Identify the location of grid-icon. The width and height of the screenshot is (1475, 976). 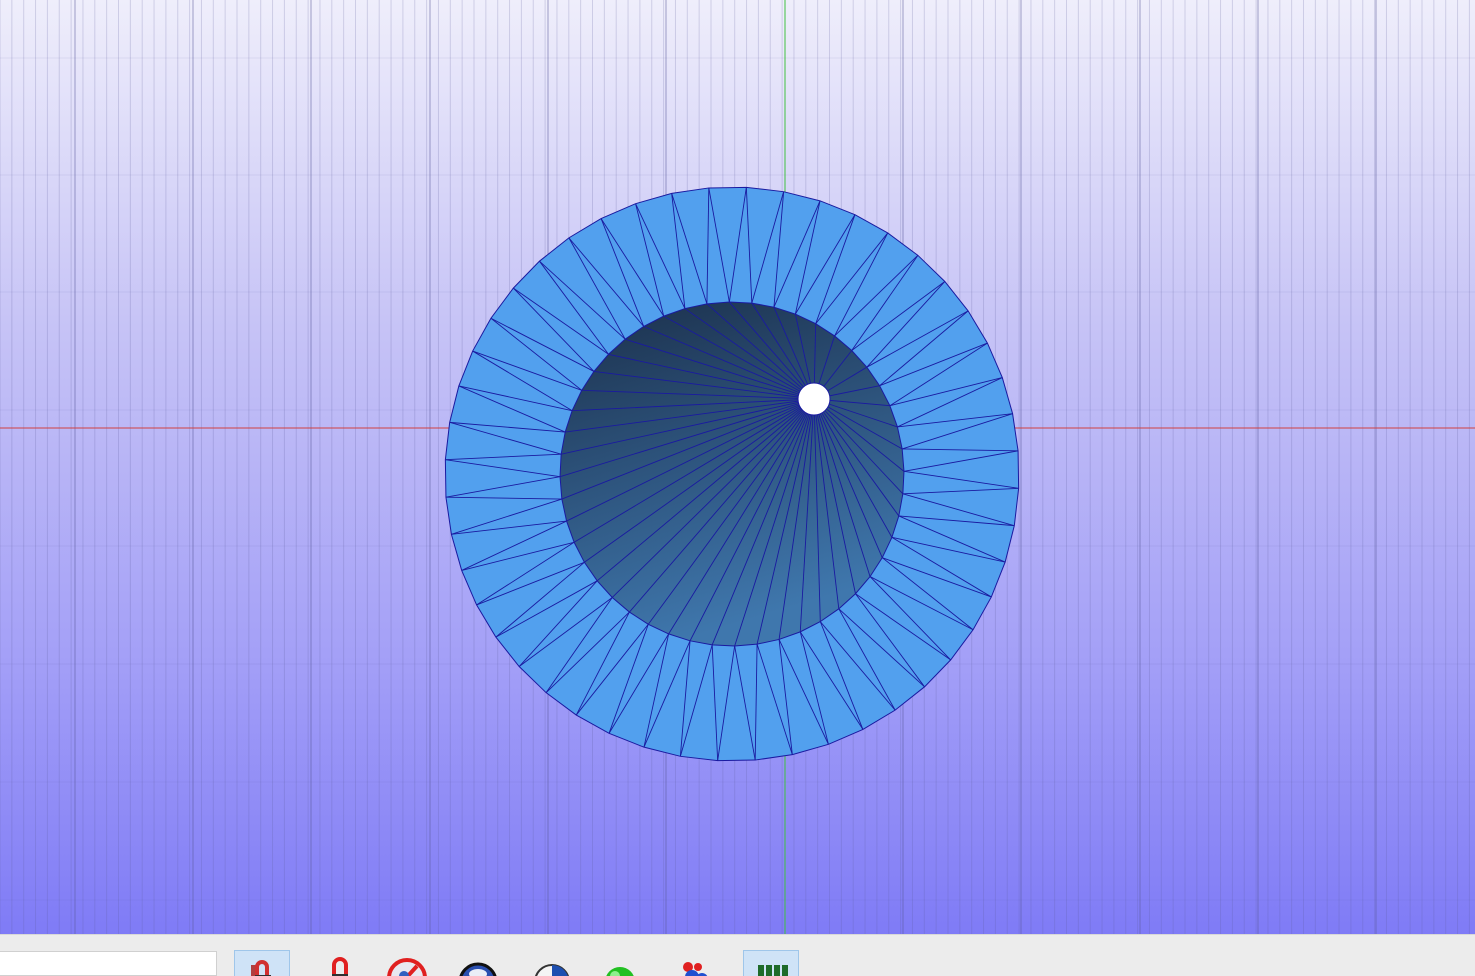
(773, 970).